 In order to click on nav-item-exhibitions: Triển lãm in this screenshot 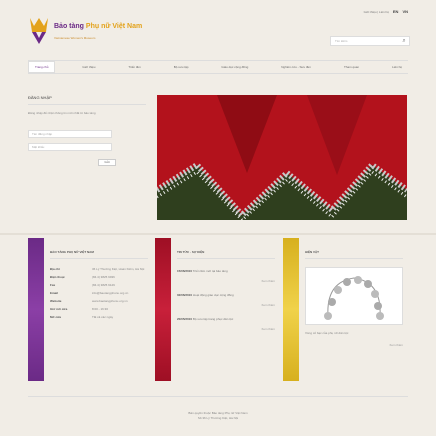, I will do `click(134, 67)`.